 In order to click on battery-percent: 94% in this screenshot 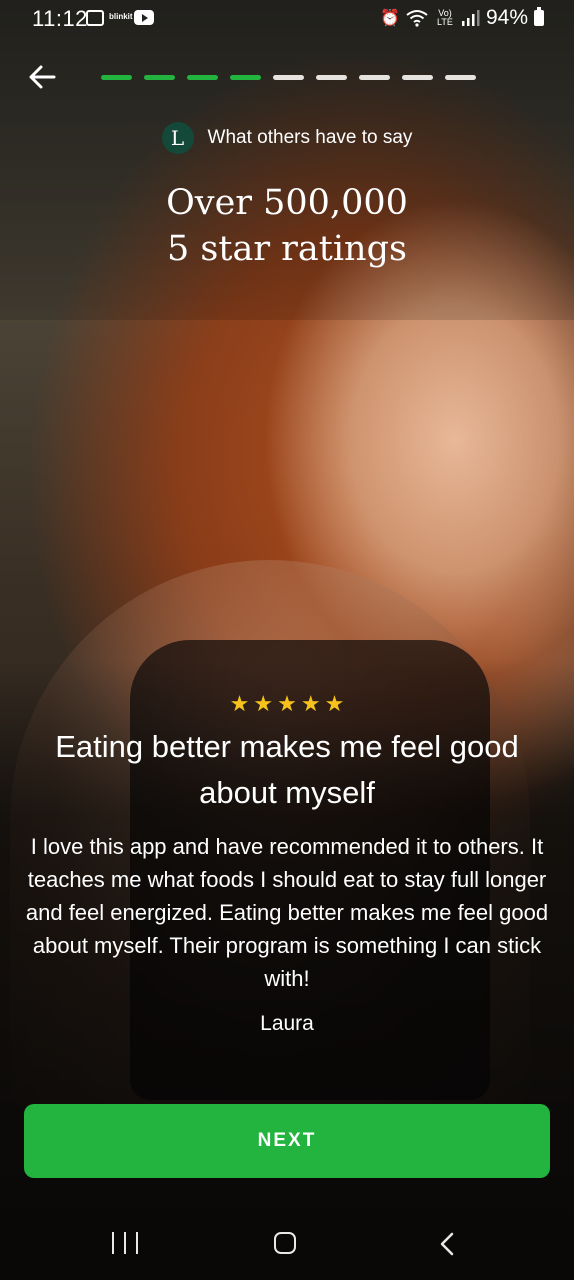, I will do `click(506, 17)`.